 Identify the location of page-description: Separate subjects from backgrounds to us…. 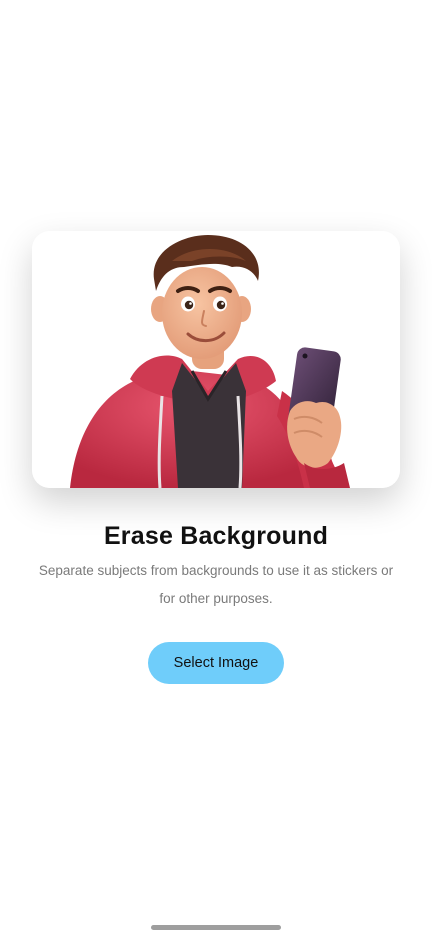
(216, 584).